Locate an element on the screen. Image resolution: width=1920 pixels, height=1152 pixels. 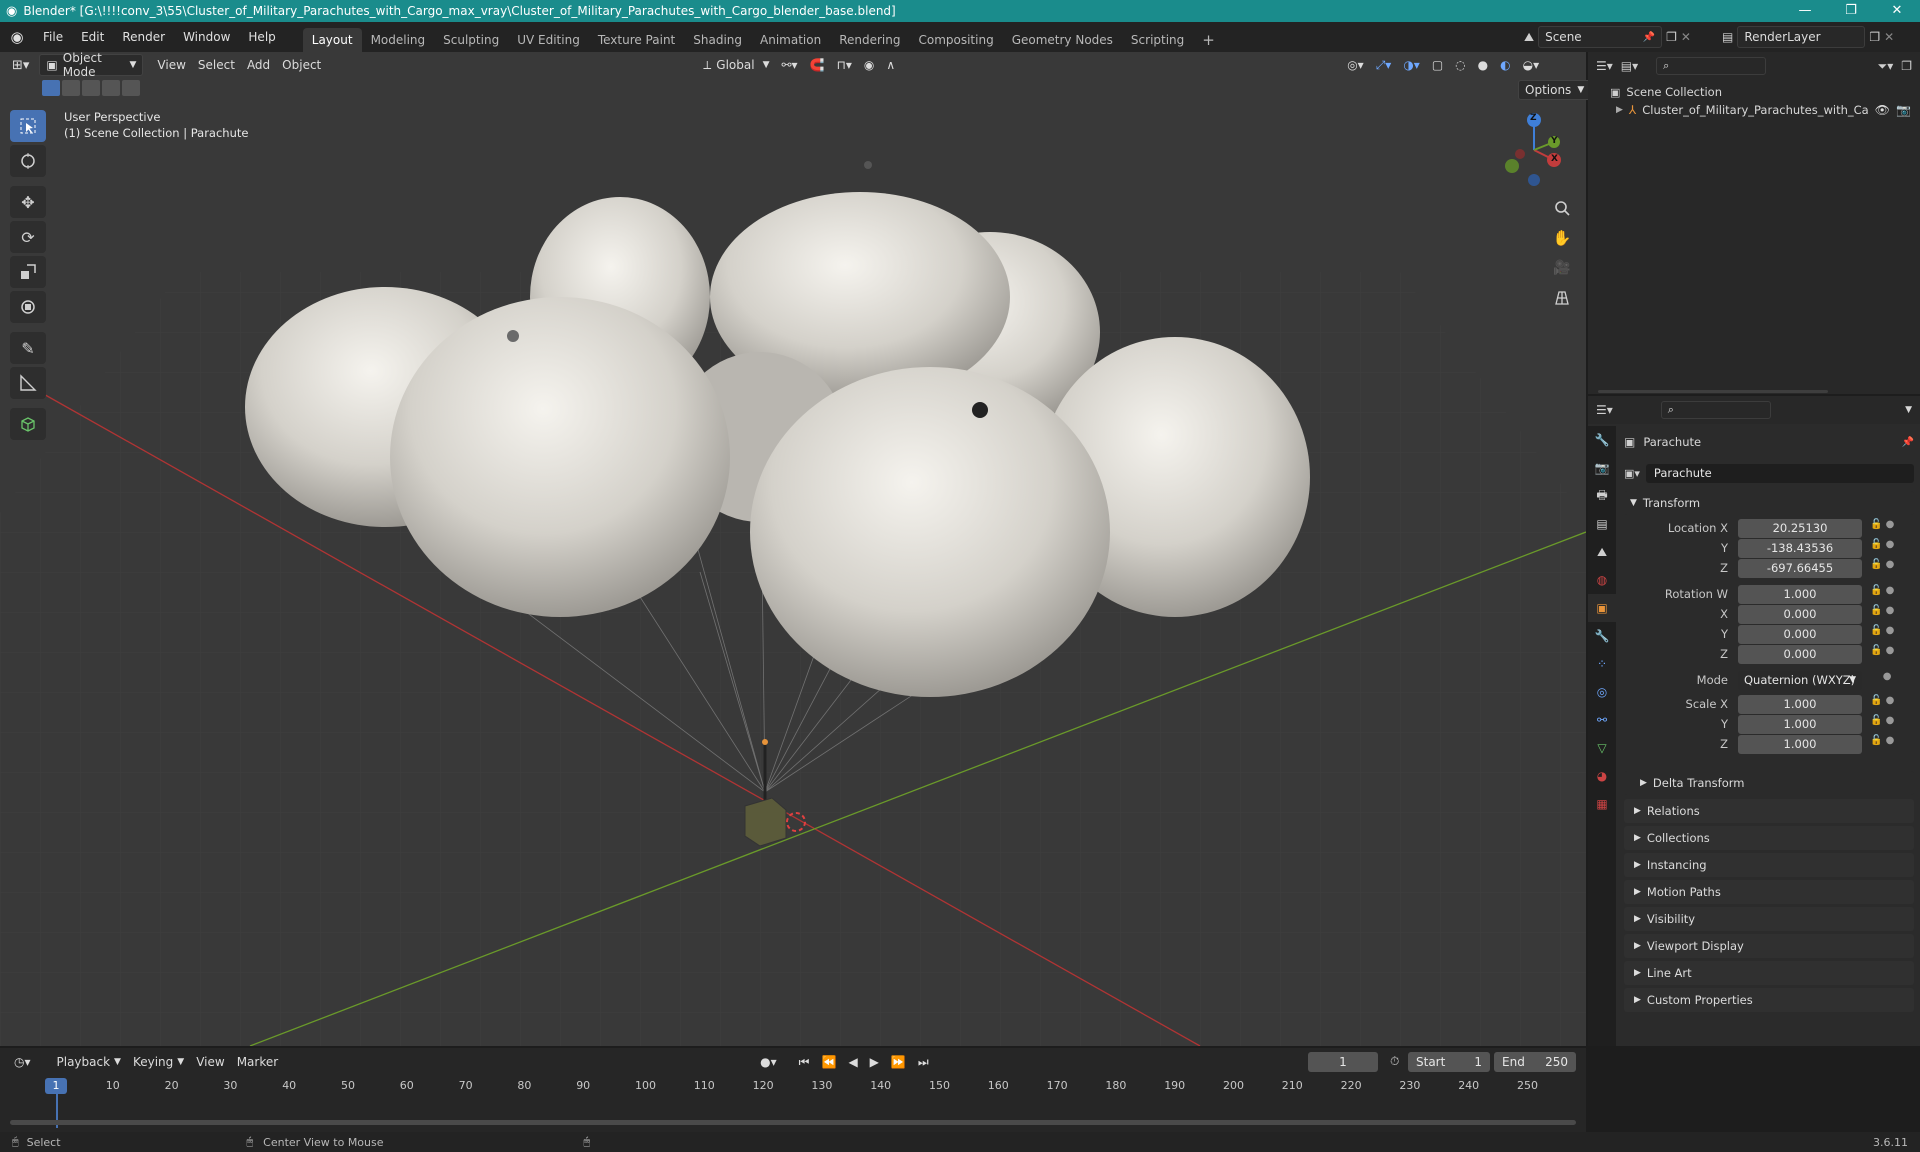
prev-keyframe-icon: ⏪ is located at coordinates (828, 1062).